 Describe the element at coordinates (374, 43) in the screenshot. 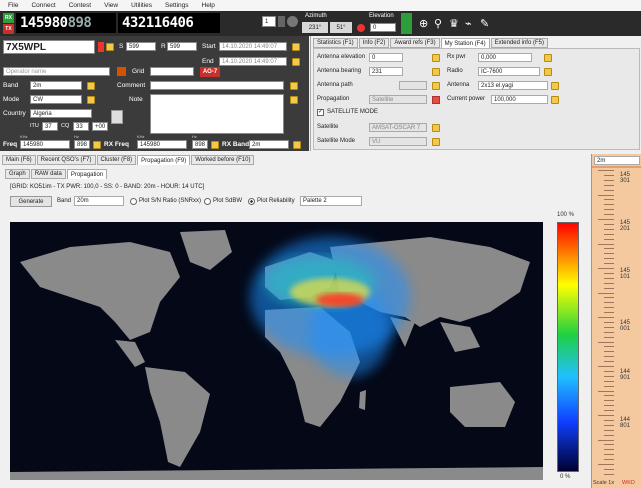

I see `tab-info: Info (F2)` at that location.